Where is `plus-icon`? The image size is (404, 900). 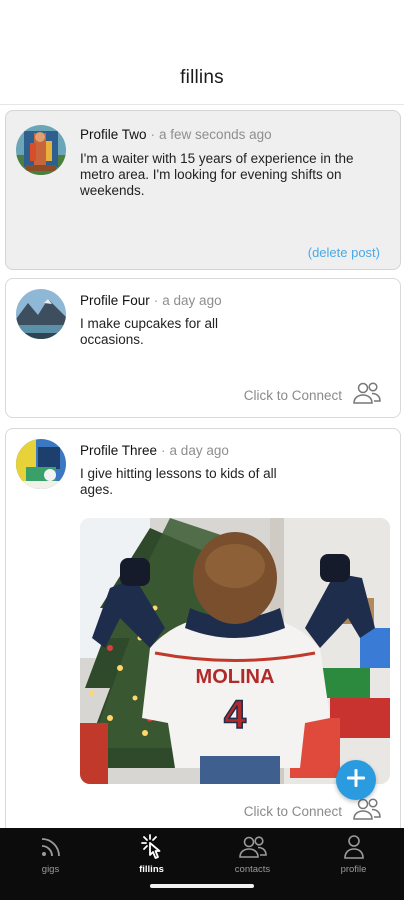 plus-icon is located at coordinates (356, 780).